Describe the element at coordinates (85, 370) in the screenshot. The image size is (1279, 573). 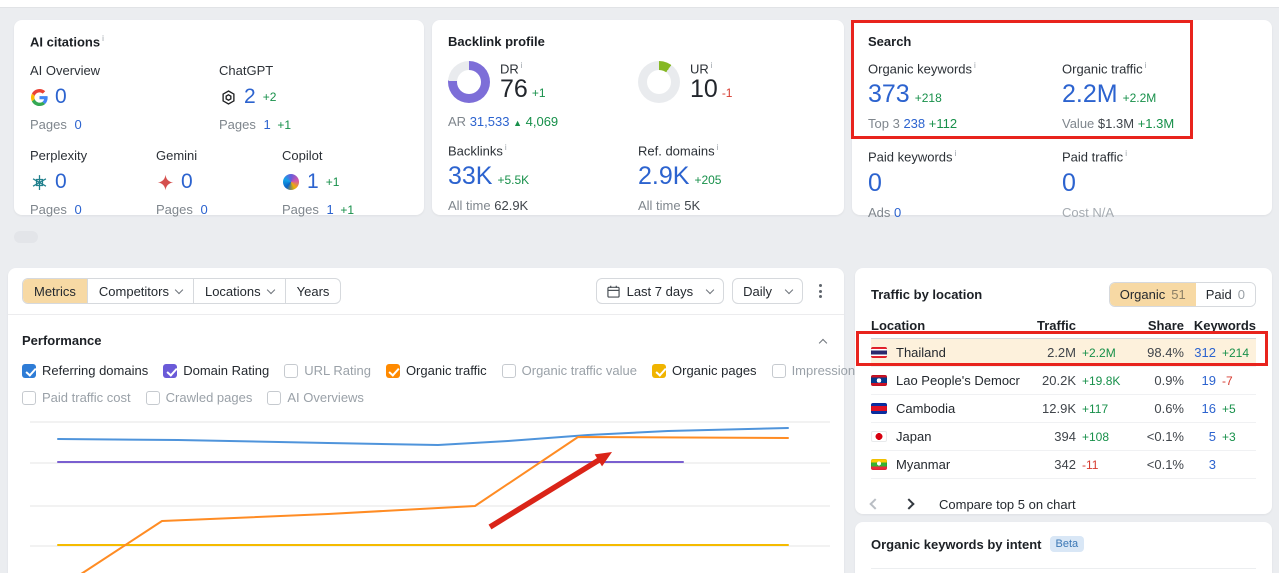
I see `metric-checkbox-referring-domains: Referring domains` at that location.